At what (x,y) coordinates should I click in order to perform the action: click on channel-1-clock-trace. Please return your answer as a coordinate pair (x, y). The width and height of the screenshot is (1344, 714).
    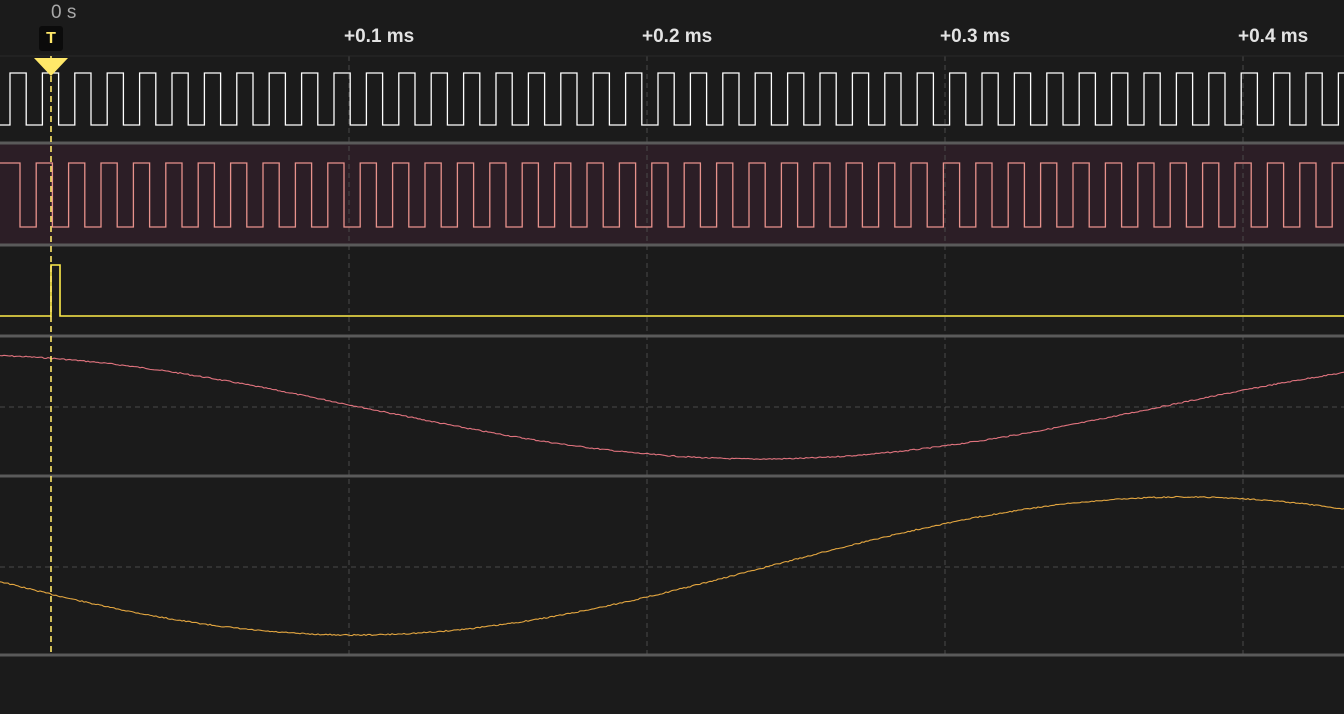
    Looking at the image, I should click on (672, 99).